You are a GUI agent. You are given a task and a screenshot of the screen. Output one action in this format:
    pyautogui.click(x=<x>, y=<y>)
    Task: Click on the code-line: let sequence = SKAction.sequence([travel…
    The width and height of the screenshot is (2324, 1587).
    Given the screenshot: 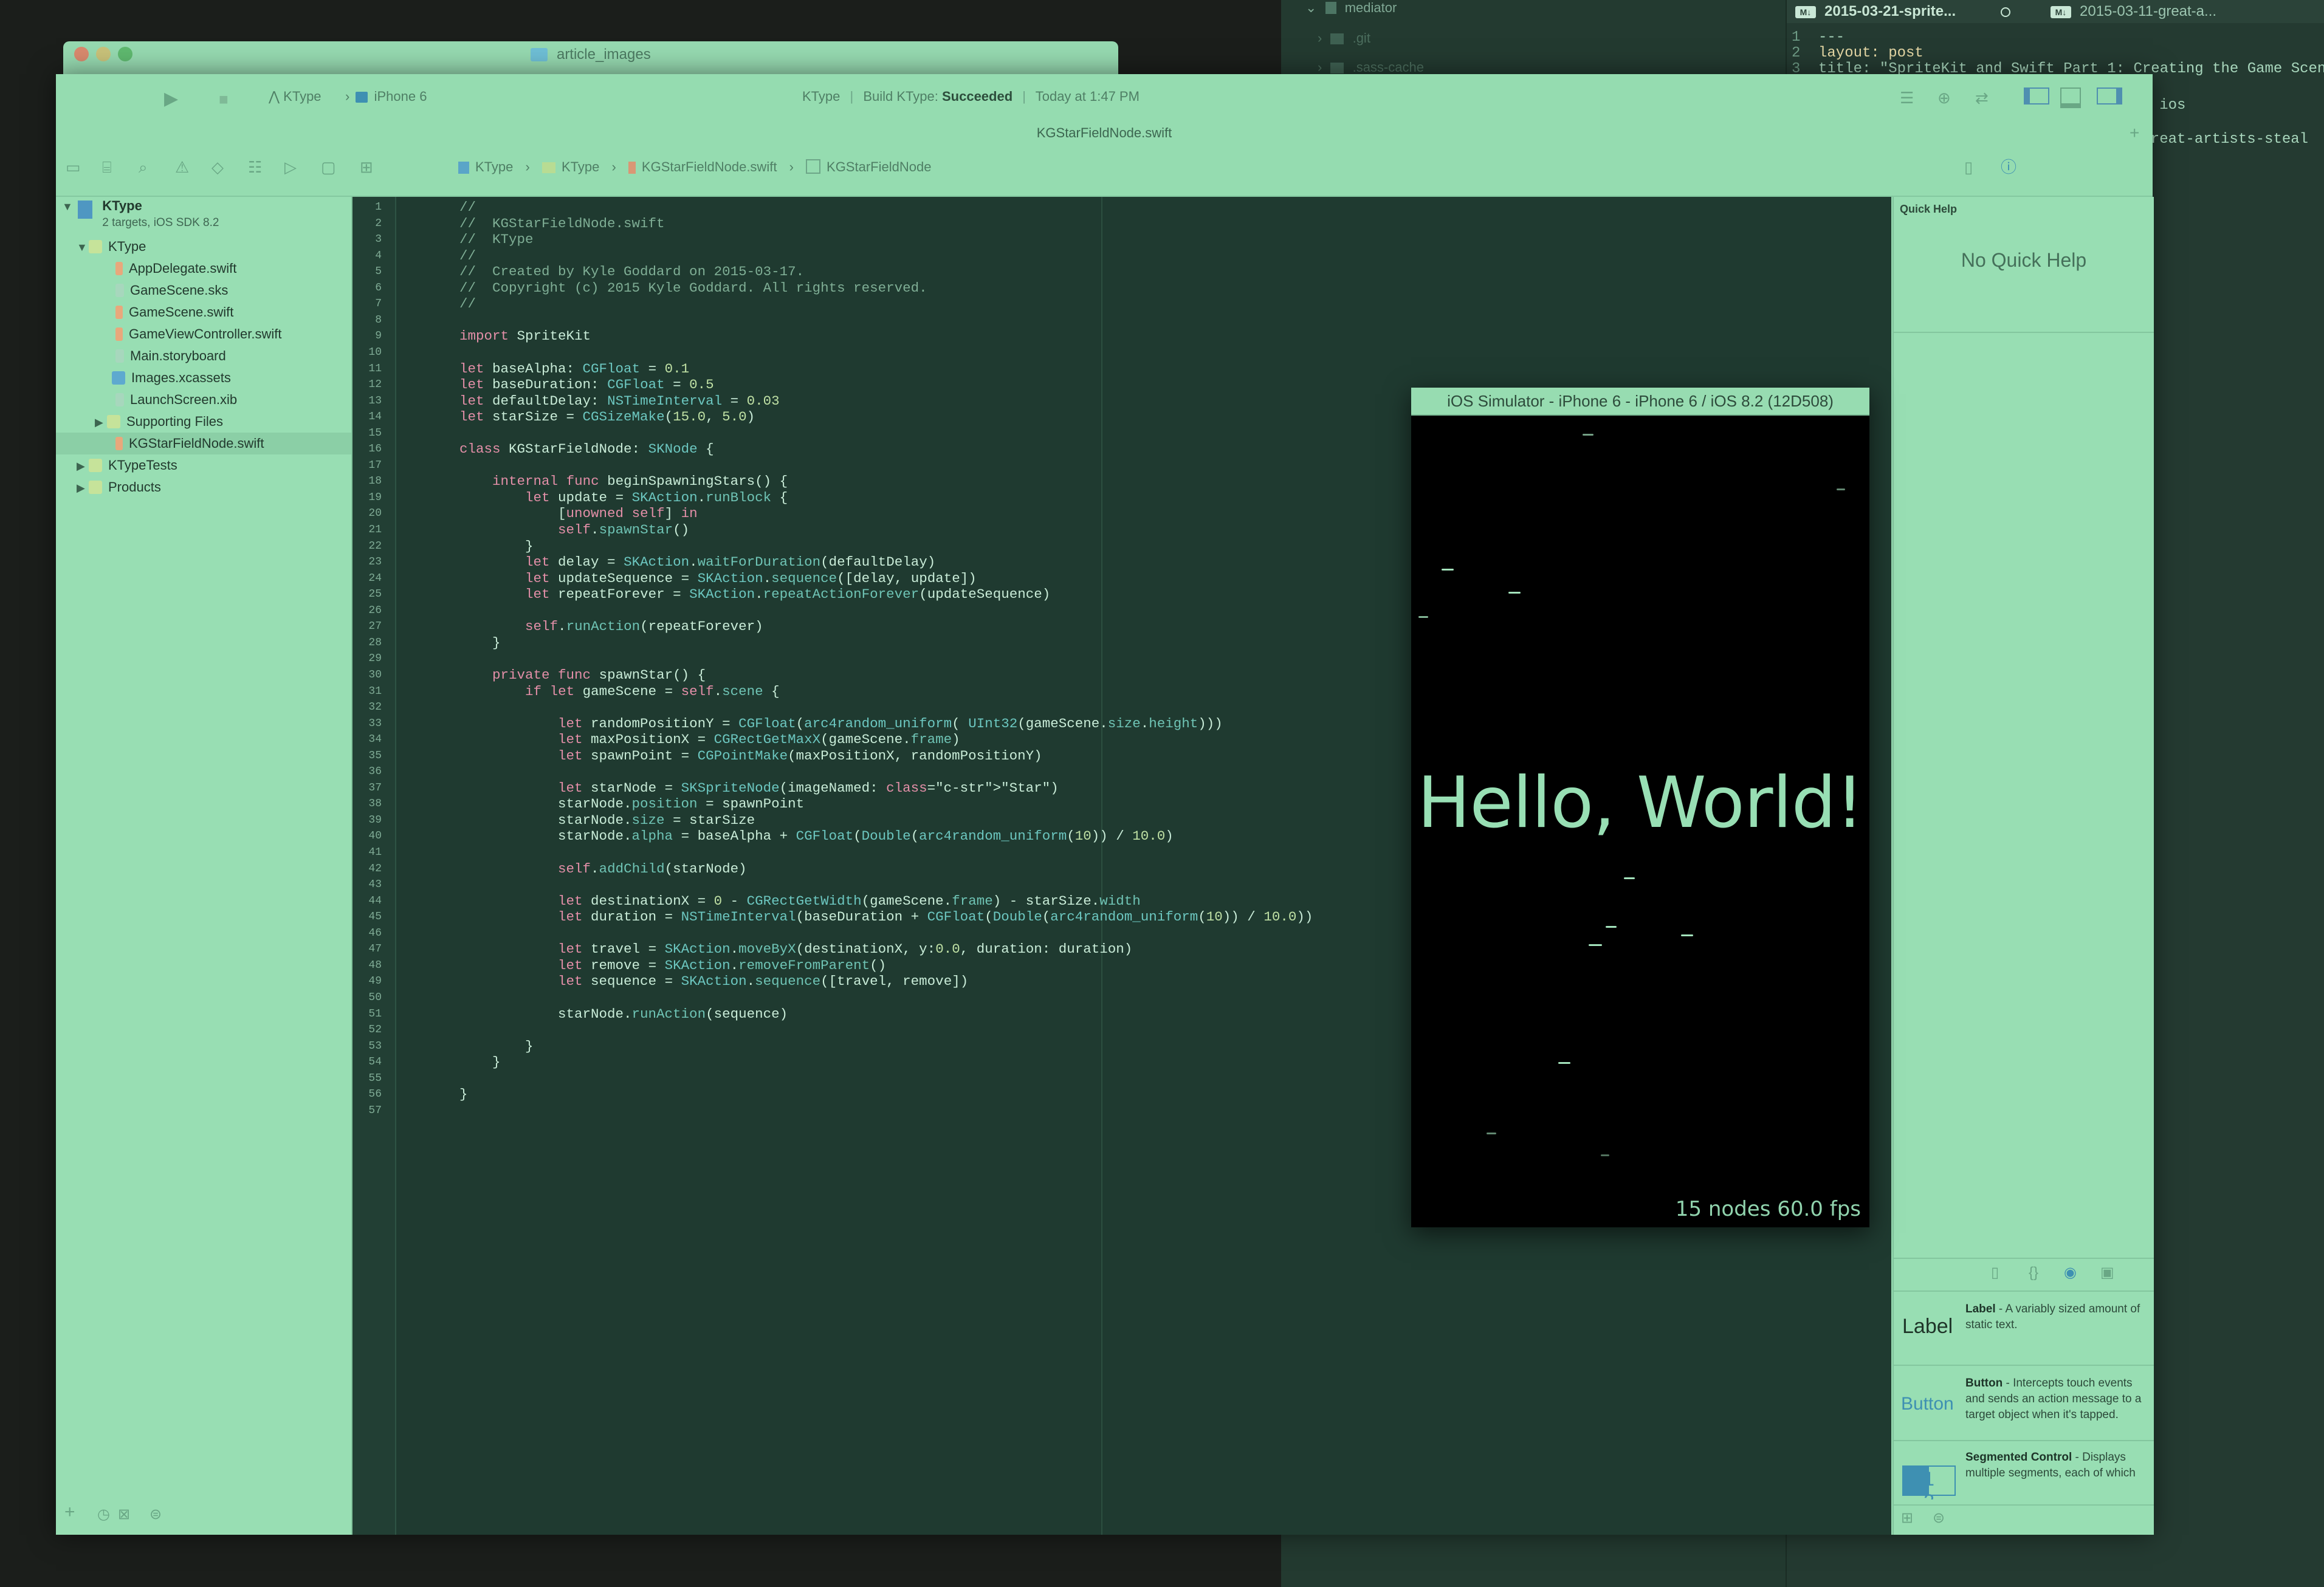 What is the action you would take?
    pyautogui.click(x=713, y=981)
    